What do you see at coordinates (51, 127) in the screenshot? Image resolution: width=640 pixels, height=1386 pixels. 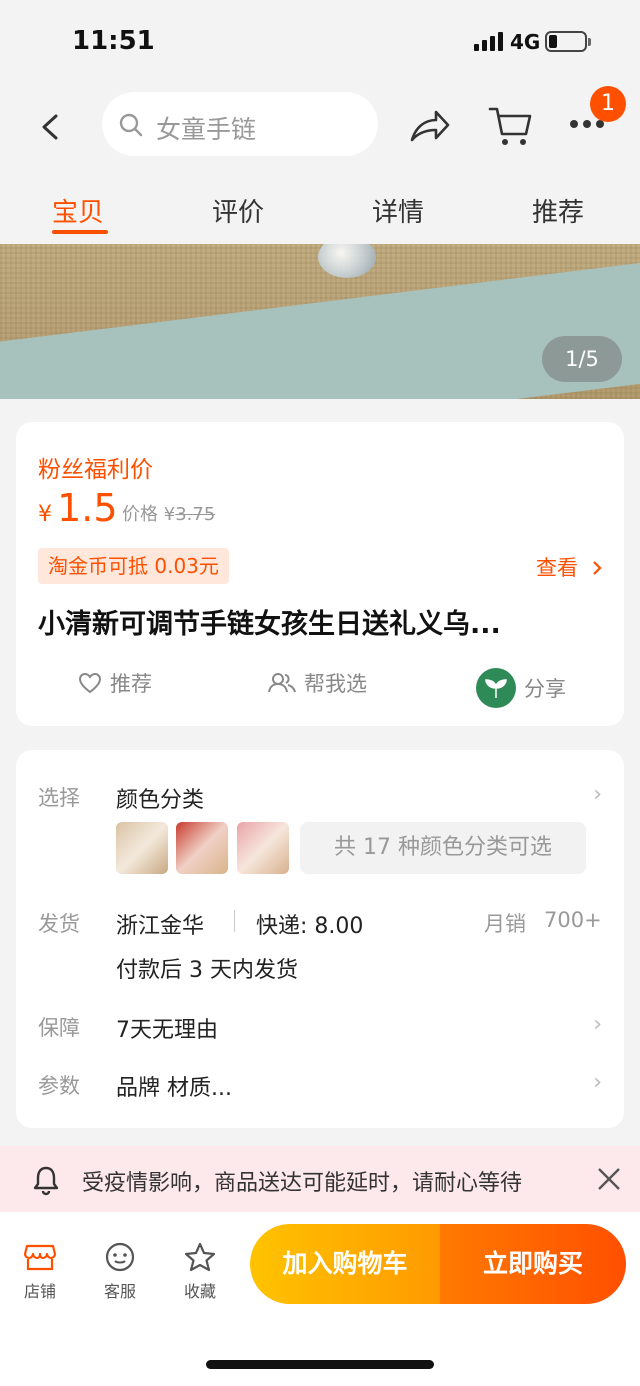 I see `back-arrow-icon` at bounding box center [51, 127].